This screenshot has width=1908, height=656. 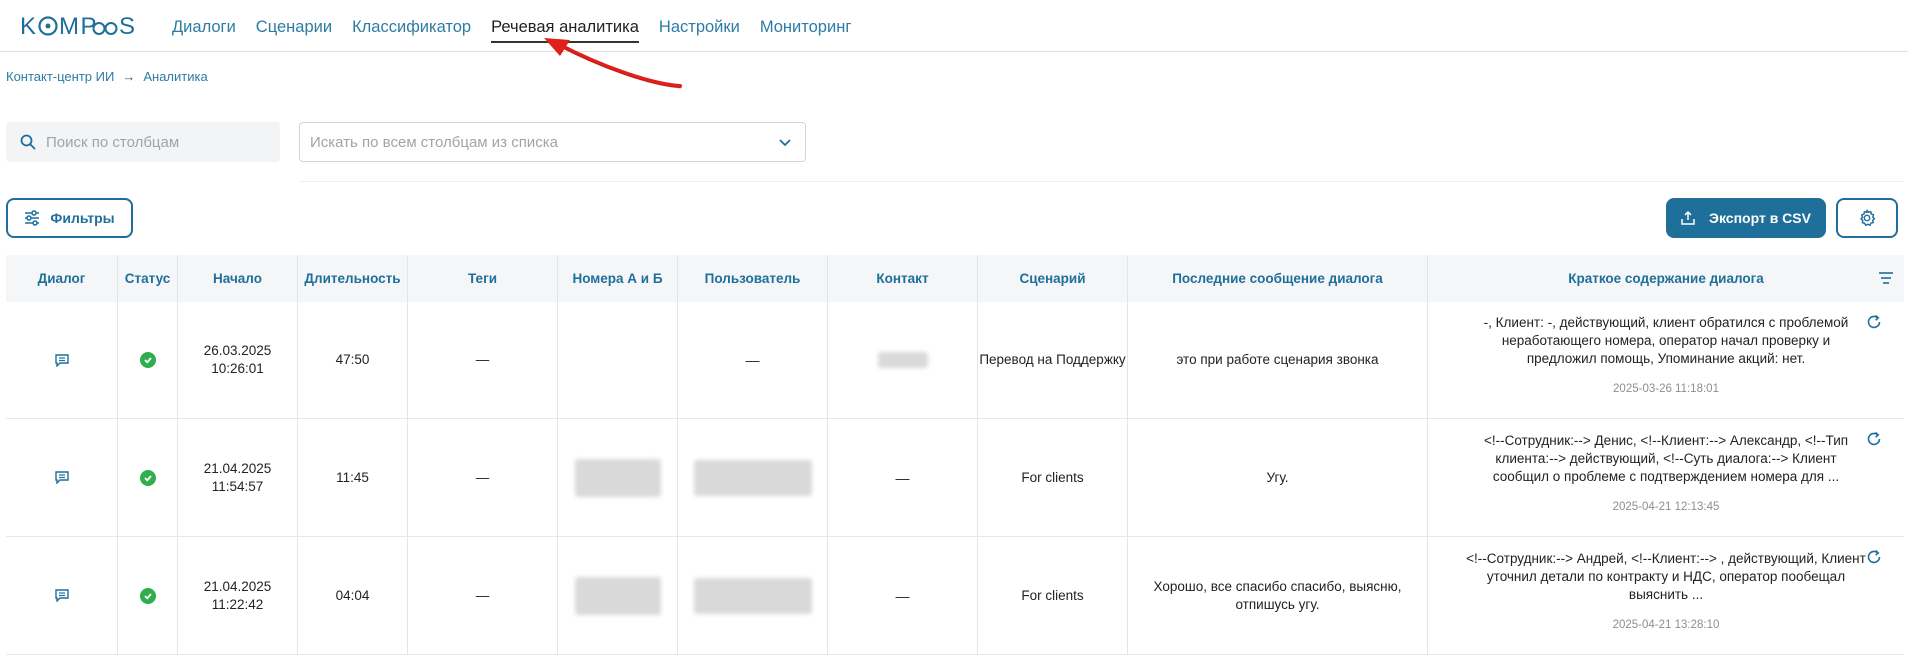 What do you see at coordinates (237, 368) in the screenshot?
I see `start-time: 10:26:01` at bounding box center [237, 368].